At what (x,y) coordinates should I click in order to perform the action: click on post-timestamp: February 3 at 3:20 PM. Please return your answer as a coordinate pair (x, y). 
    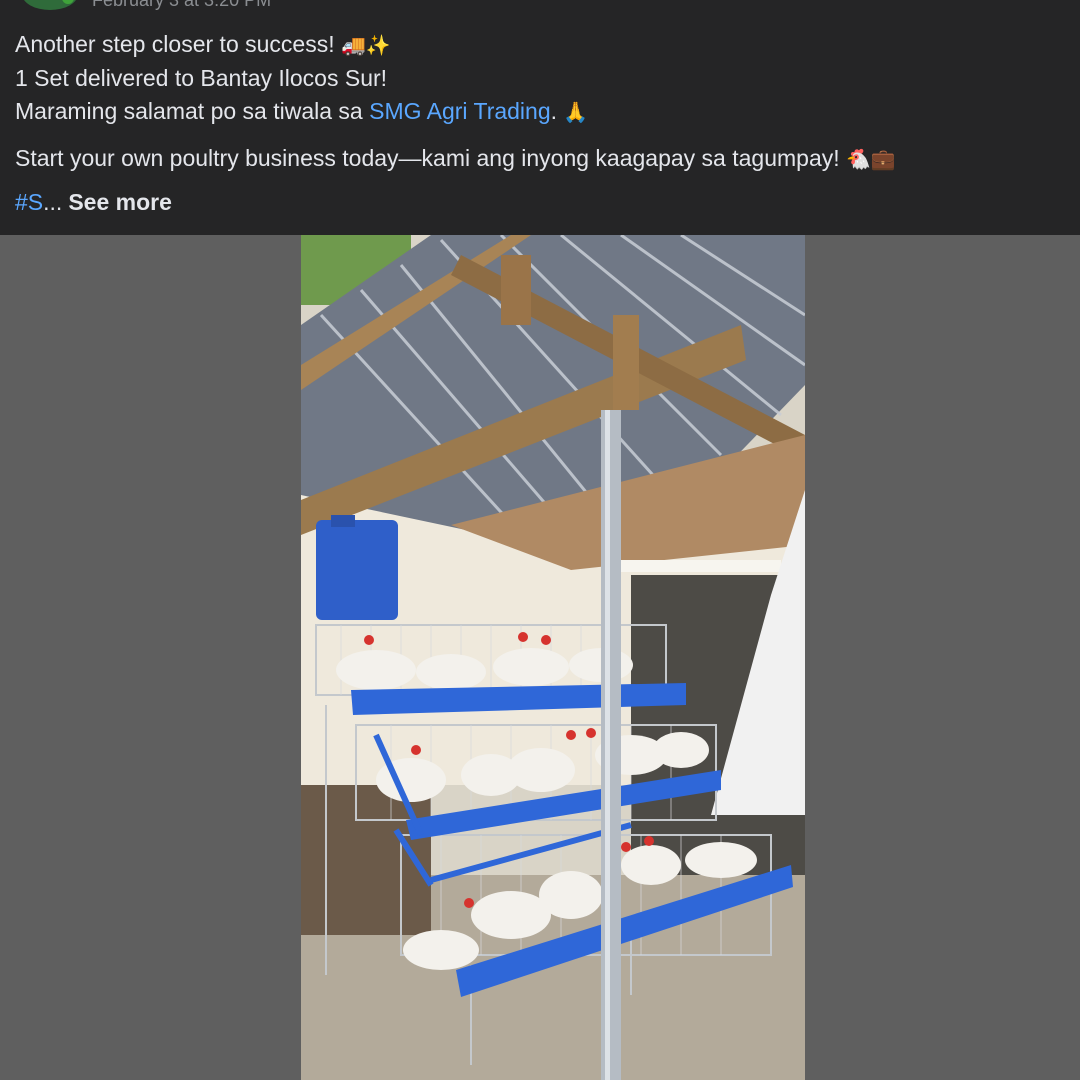
    Looking at the image, I should click on (181, 5).